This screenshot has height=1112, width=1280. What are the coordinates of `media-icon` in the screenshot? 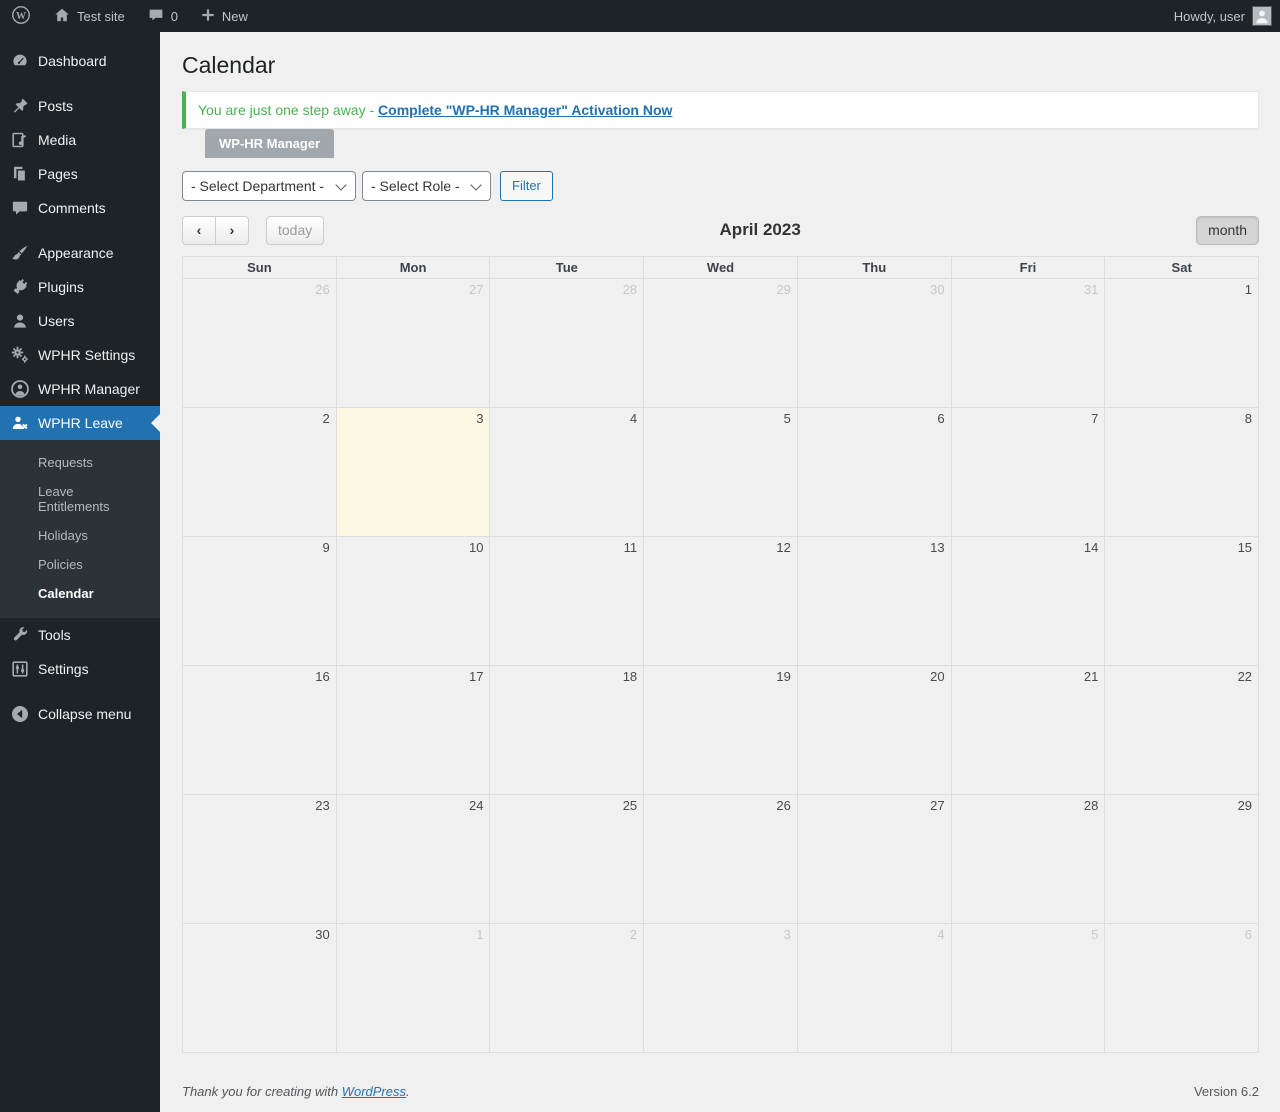 It's located at (20, 140).